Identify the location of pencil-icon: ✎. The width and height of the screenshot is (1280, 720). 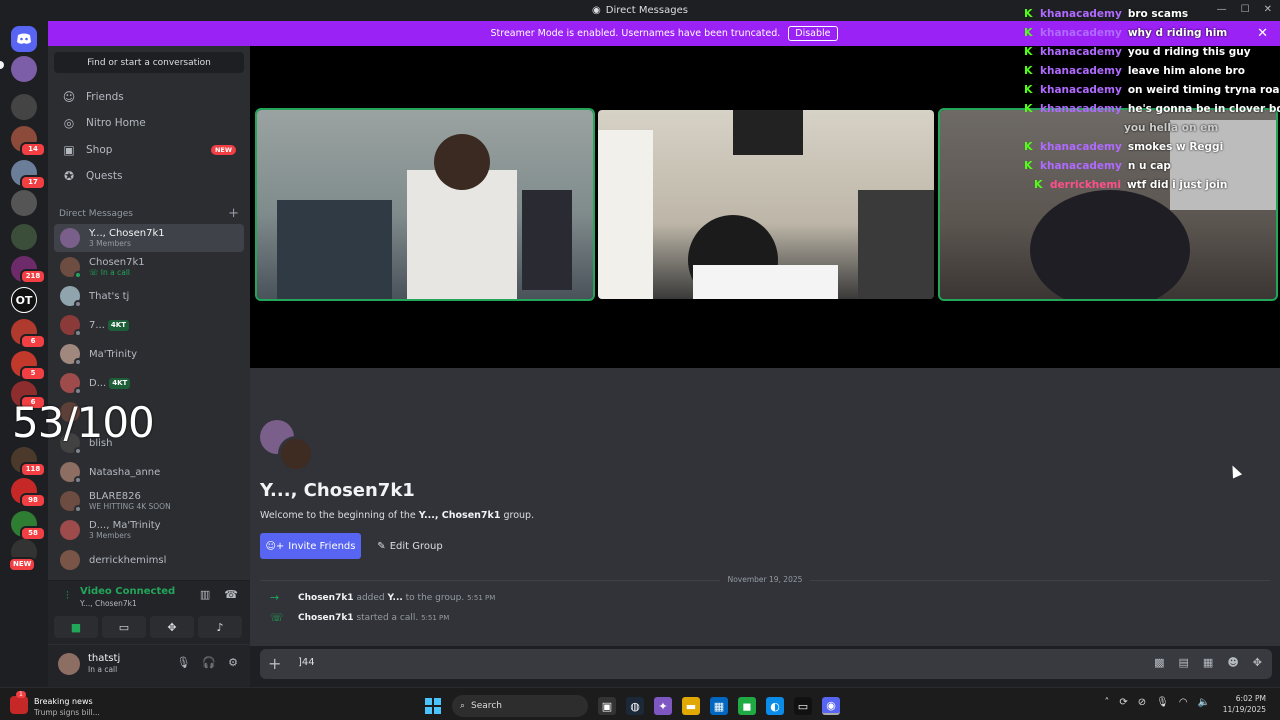
(381, 546).